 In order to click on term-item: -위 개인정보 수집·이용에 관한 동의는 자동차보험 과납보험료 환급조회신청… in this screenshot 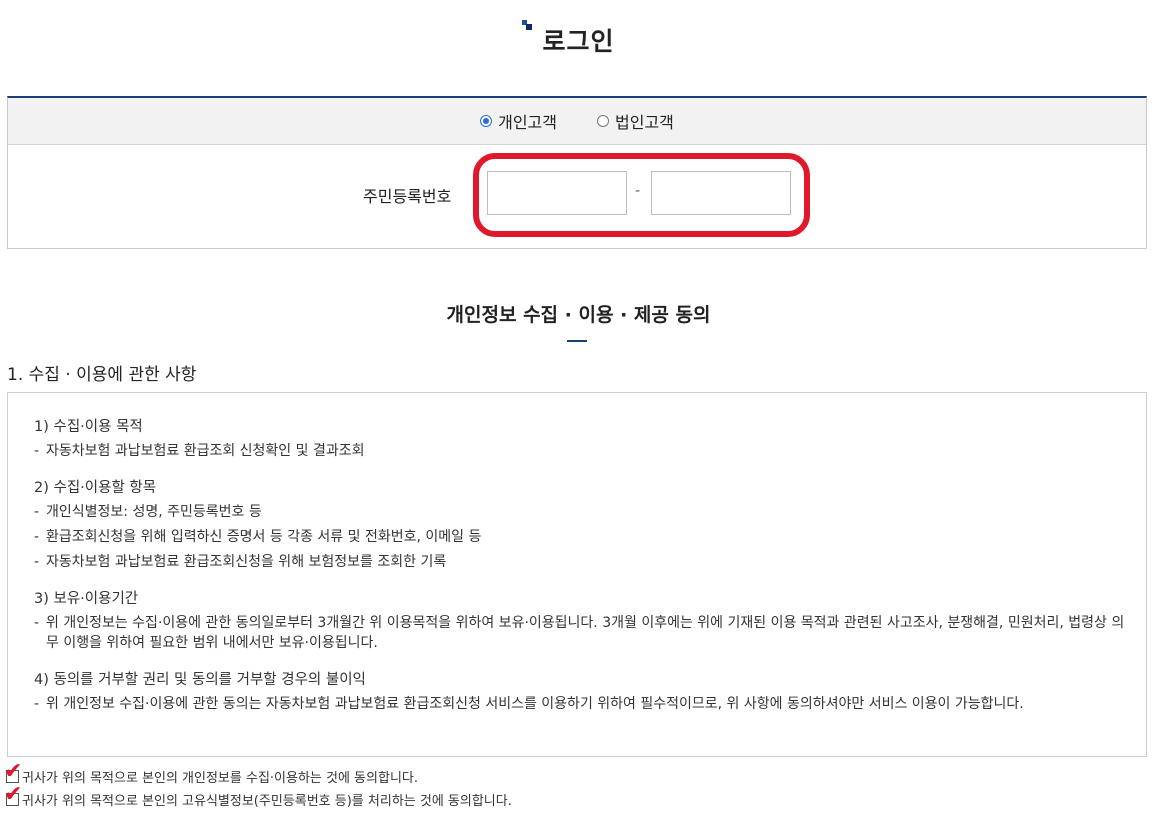, I will do `click(529, 704)`.